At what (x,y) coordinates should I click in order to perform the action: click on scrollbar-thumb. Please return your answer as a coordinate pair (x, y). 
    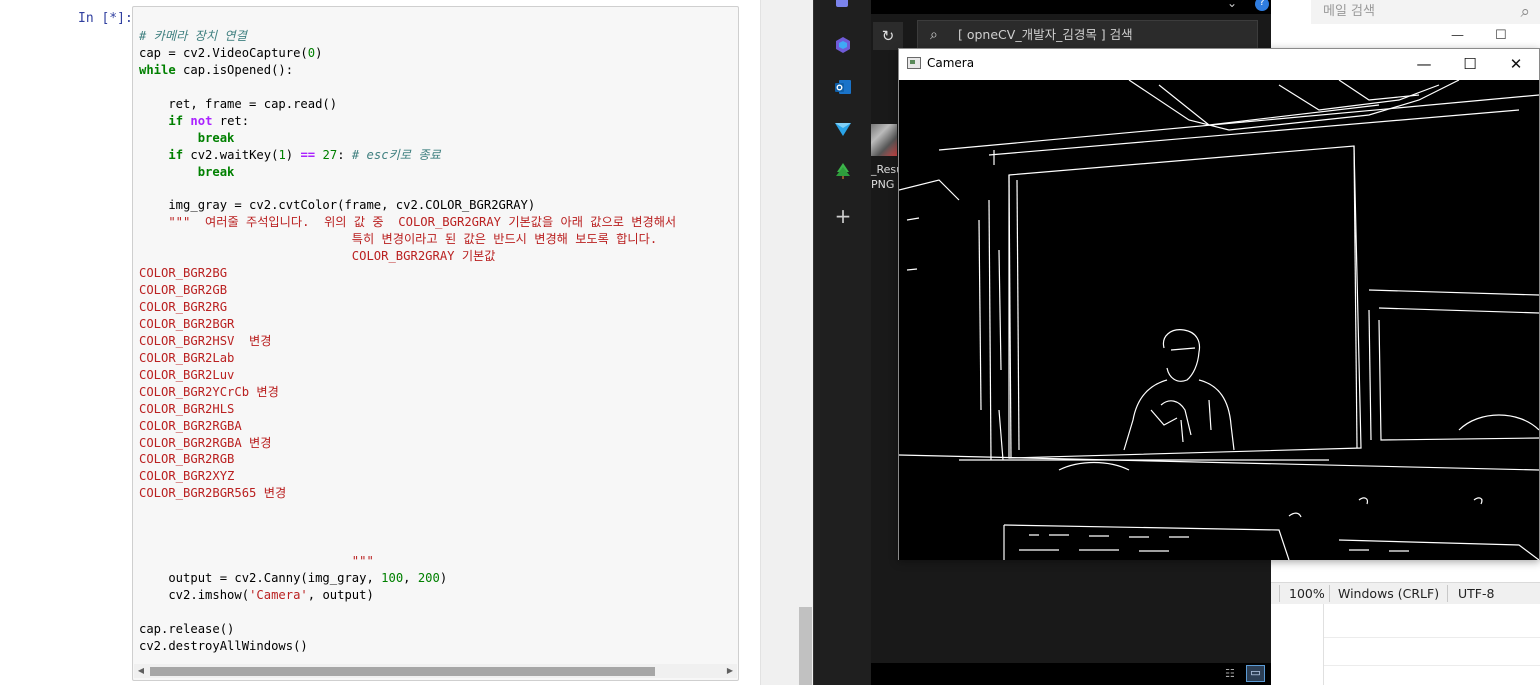
    Looking at the image, I should click on (402, 671).